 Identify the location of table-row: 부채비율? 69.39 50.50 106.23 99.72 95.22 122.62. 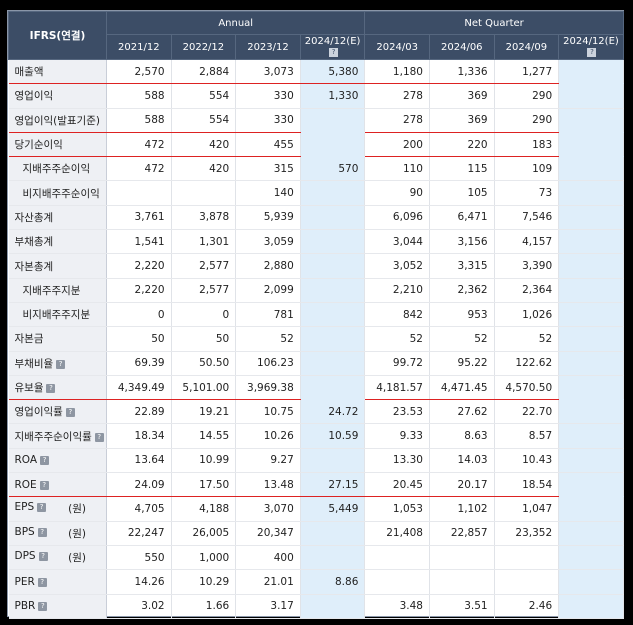
(316, 363).